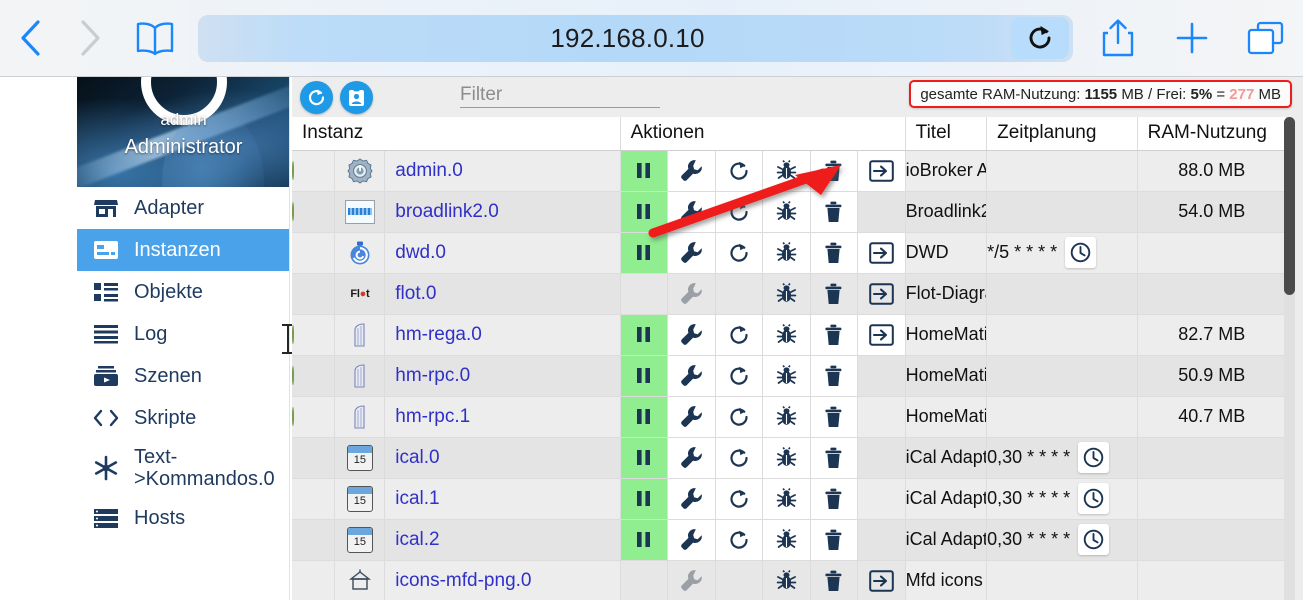 Image resolution: width=1303 pixels, height=609 pixels. I want to click on table-row: 15 ical.0 iCal Adapt 0,30 * * * *, so click(790, 458).